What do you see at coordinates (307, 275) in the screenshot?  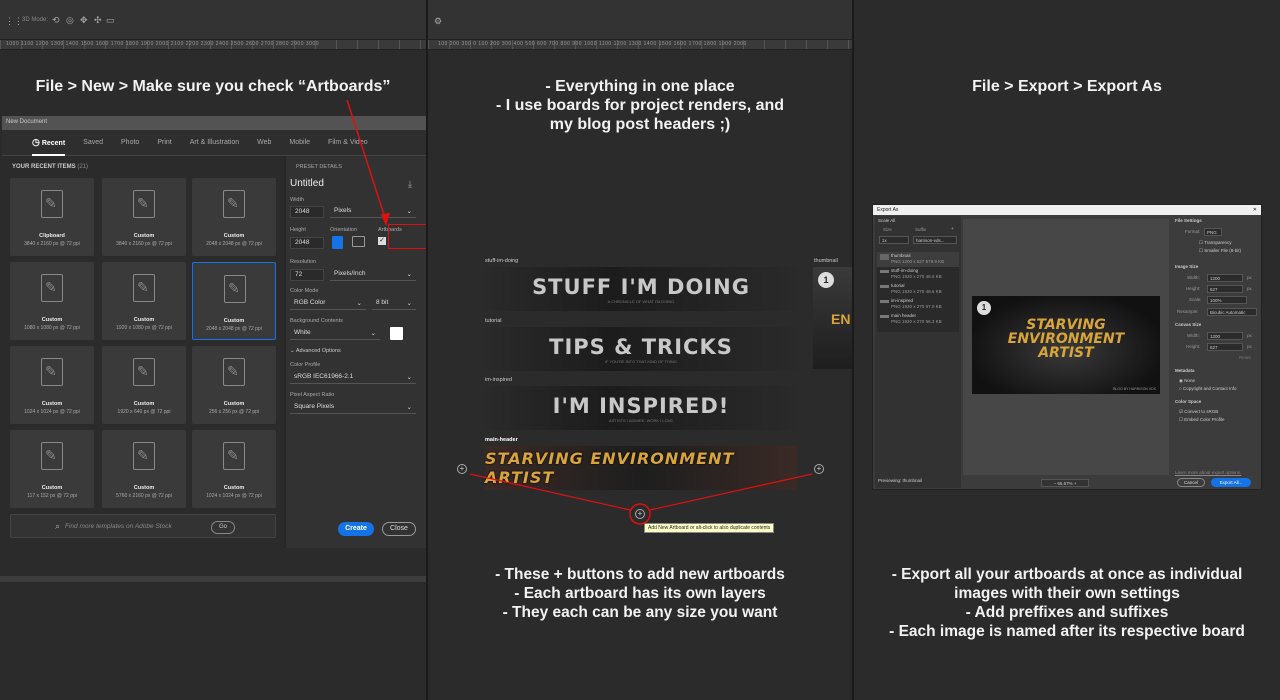 I see `resolution-field: 72` at bounding box center [307, 275].